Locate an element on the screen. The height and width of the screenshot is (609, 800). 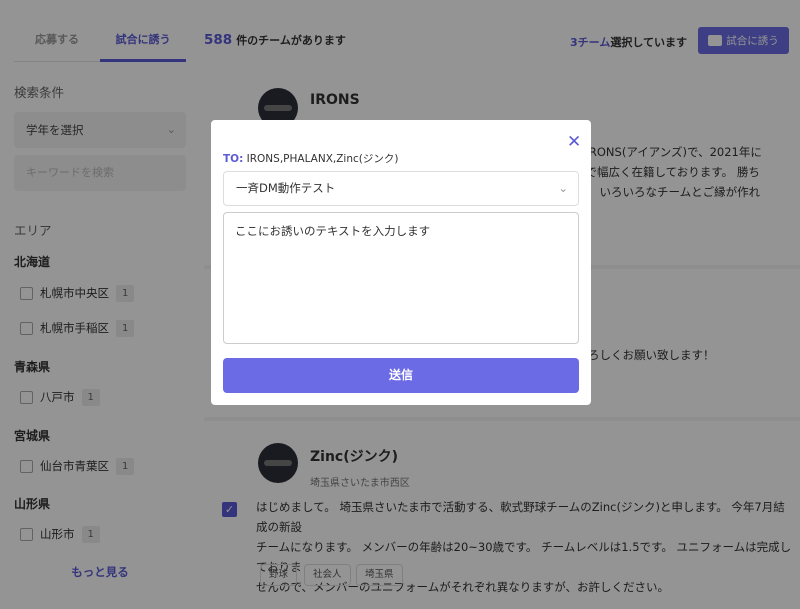
send-button: 送信 is located at coordinates (401, 375).